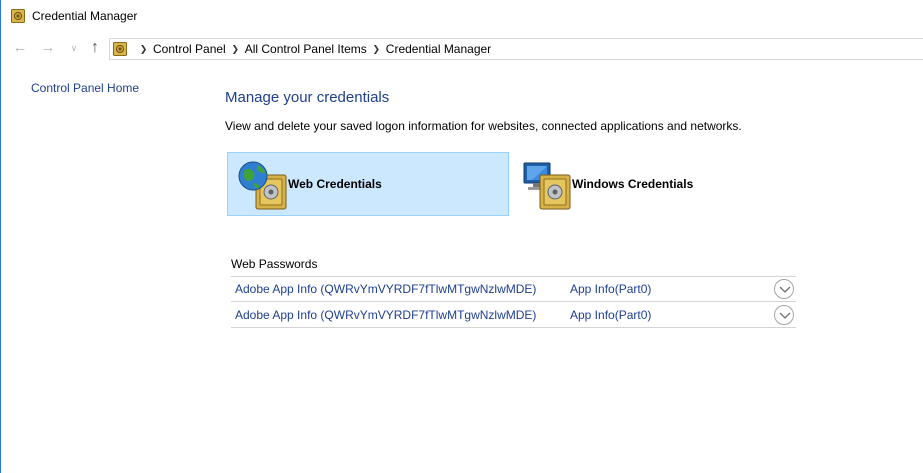 The height and width of the screenshot is (473, 923). What do you see at coordinates (262, 185) in the screenshot?
I see `globe-vault-icon` at bounding box center [262, 185].